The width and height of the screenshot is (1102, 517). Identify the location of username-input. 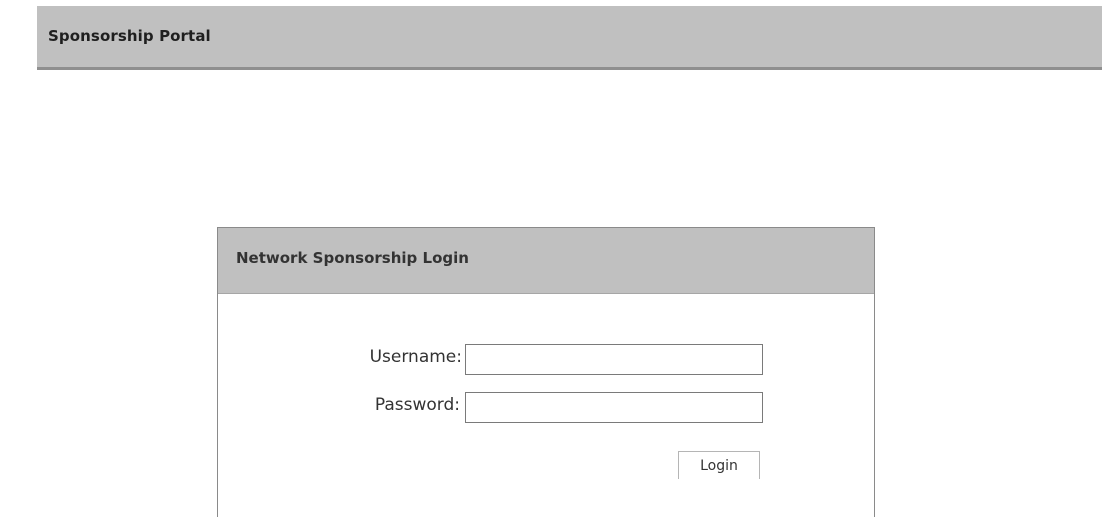
(614, 359).